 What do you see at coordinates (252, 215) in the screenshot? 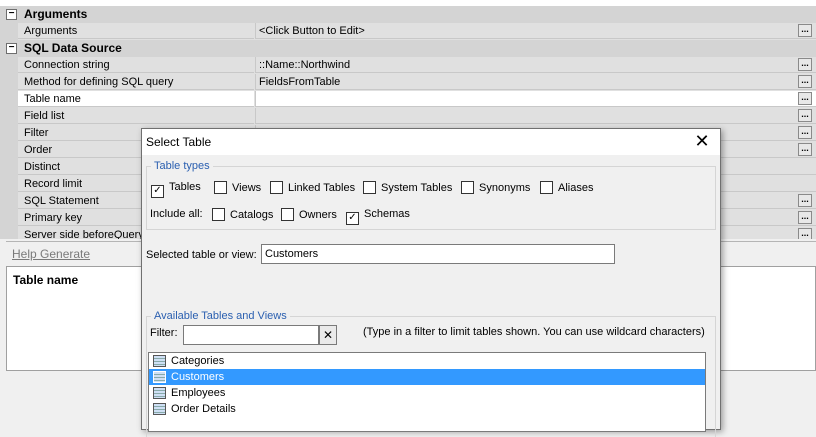
I see `checkbox-label: Catalogs` at bounding box center [252, 215].